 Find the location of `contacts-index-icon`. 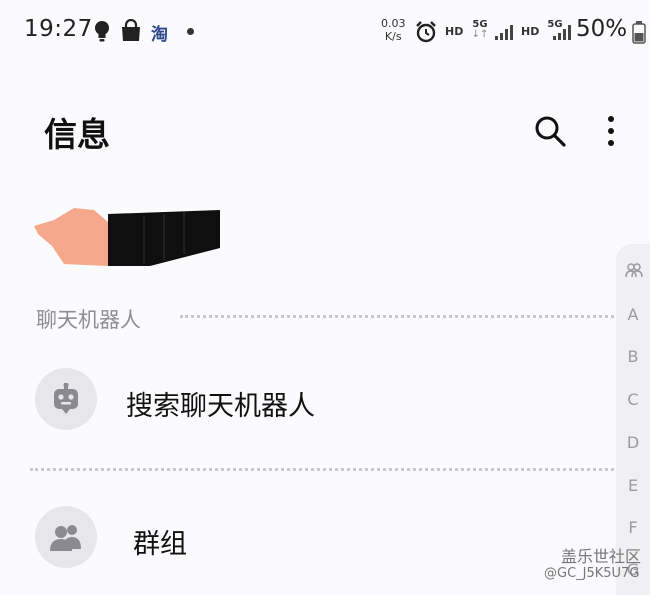

contacts-index-icon is located at coordinates (634, 270).